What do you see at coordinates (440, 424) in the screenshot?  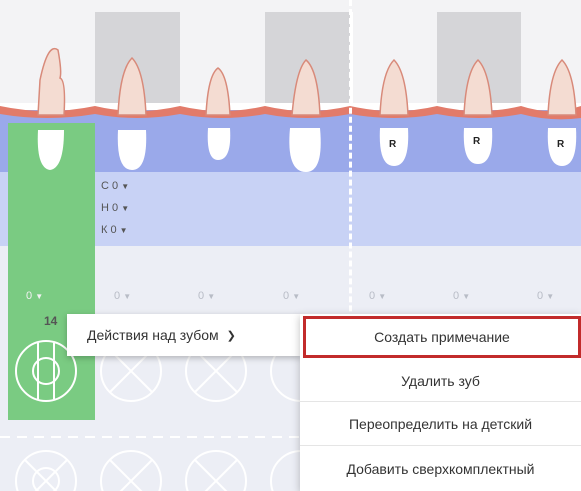 I see `redefine-as-primary-menu-item: Переопределить на детский` at bounding box center [440, 424].